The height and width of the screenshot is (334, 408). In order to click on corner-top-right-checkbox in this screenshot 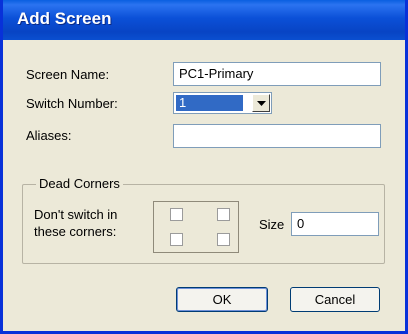, I will do `click(223, 214)`.